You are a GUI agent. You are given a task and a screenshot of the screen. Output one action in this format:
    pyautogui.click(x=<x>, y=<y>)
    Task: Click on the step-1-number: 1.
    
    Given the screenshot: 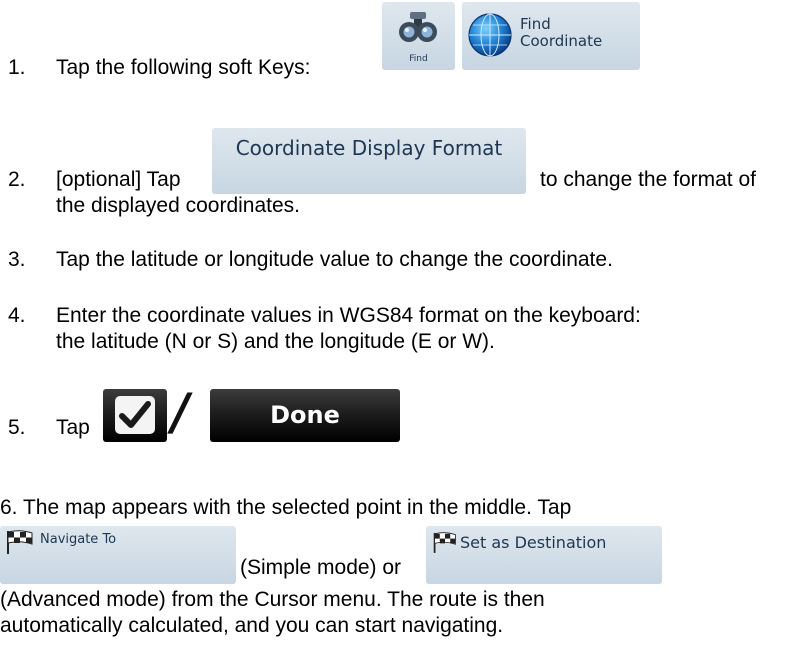 What is the action you would take?
    pyautogui.click(x=17, y=67)
    